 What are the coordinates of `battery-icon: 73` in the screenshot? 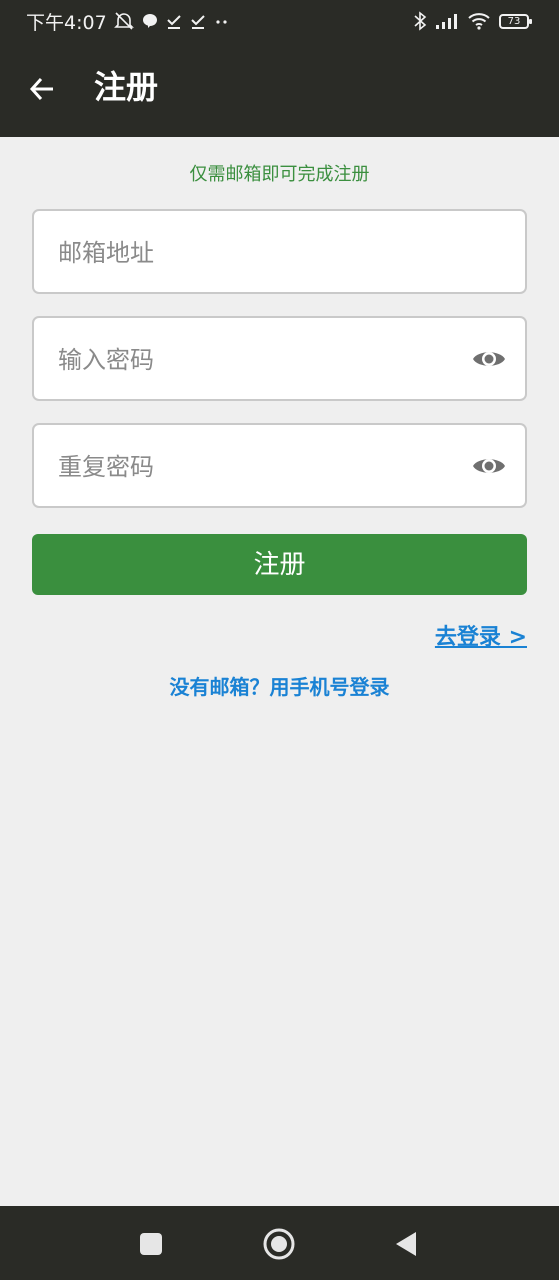 It's located at (515, 21).